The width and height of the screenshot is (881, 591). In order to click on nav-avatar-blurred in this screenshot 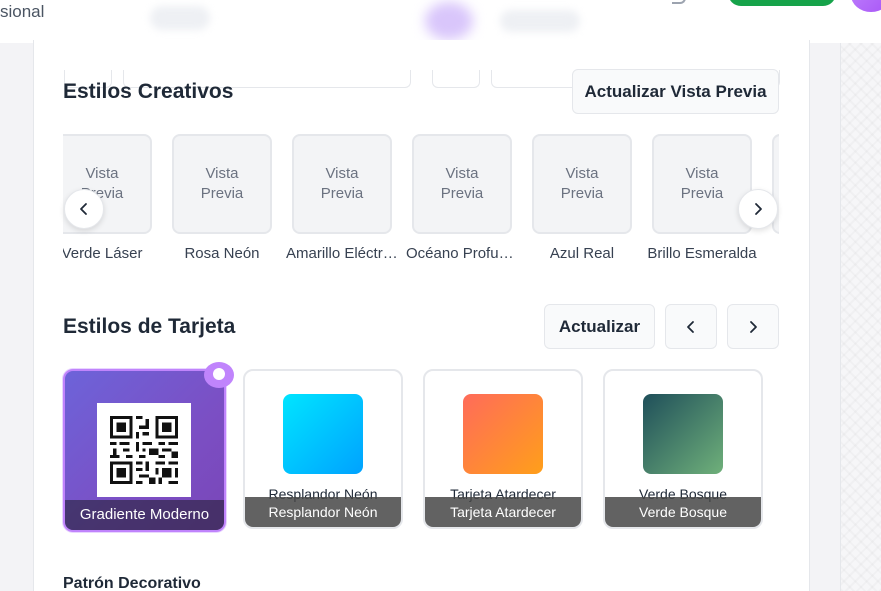, I will do `click(449, 21)`.